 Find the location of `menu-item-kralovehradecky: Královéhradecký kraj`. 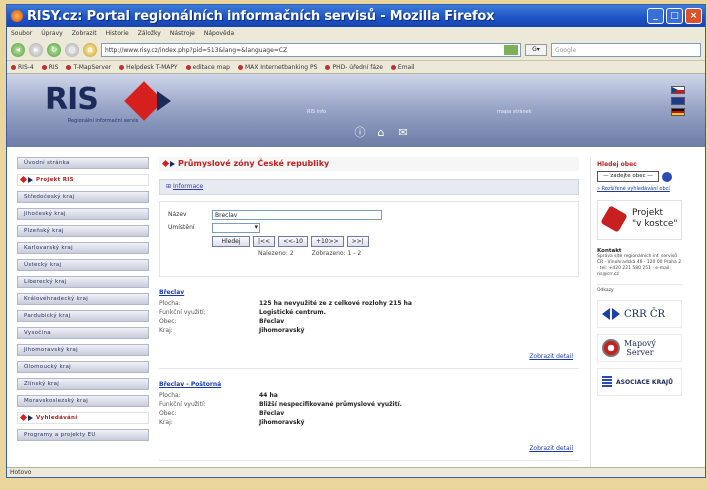

menu-item-kralovehradecky: Královéhradecký kraj is located at coordinates (83, 299).